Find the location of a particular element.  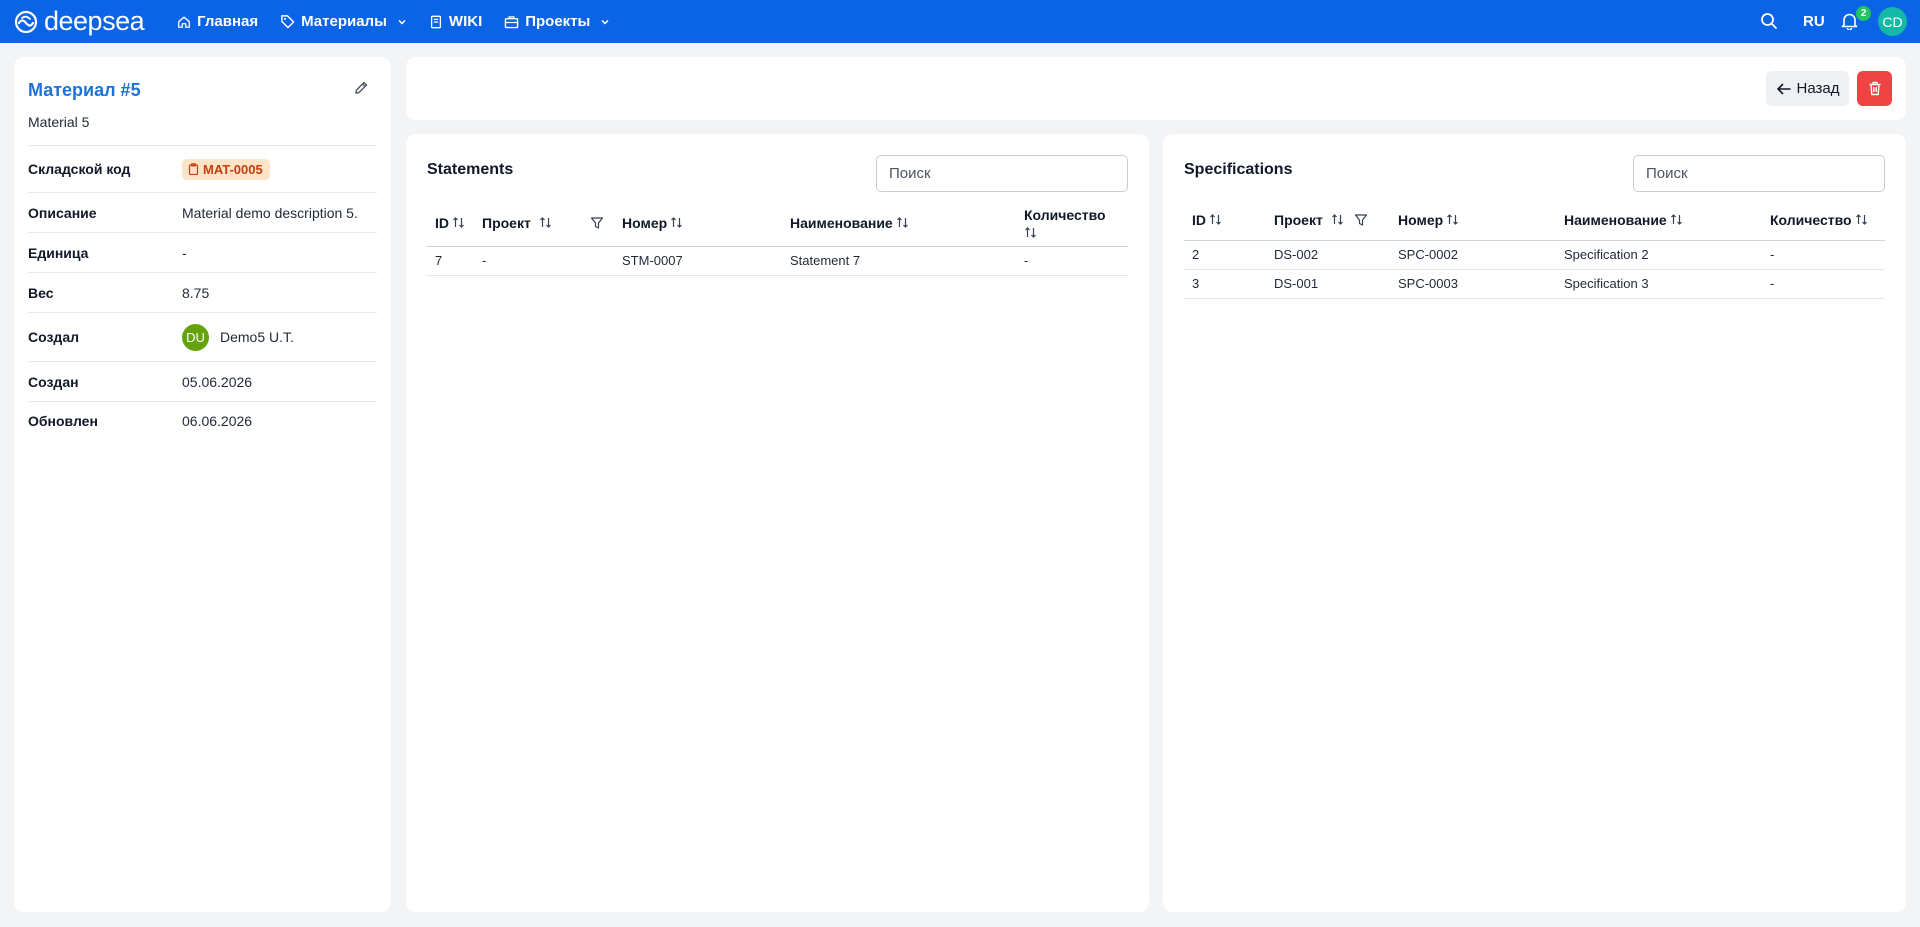

trash-icon is located at coordinates (1874, 88).